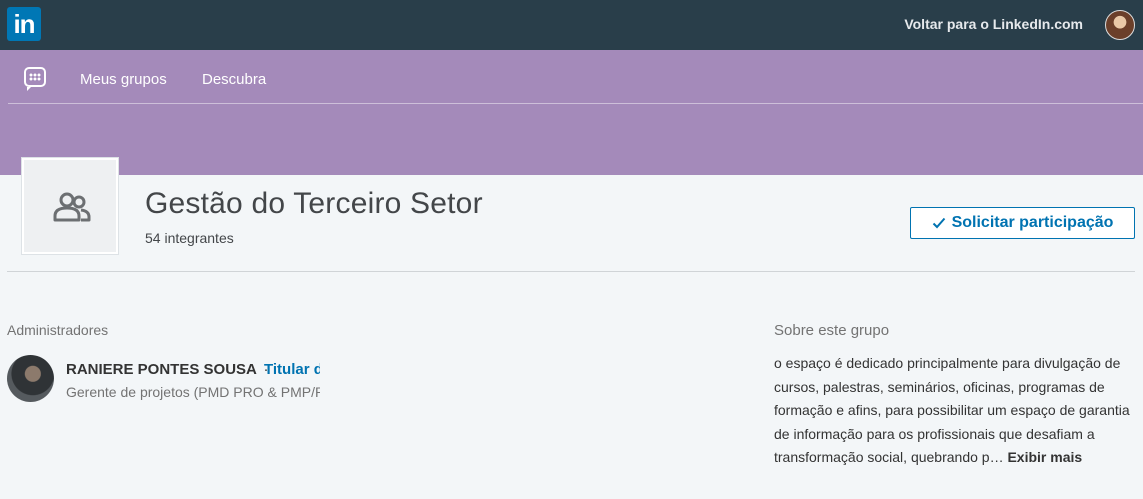  What do you see at coordinates (161, 369) in the screenshot?
I see `admin-name-text: RANIERE PONTES SOUSA` at bounding box center [161, 369].